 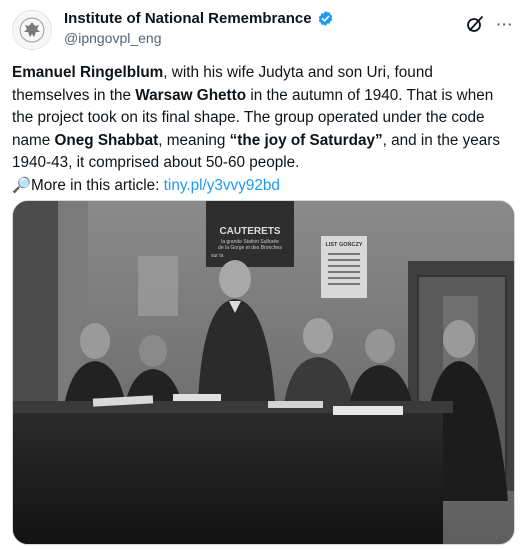 I want to click on more-prefix: 🔎More in this article:, so click(x=88, y=185).